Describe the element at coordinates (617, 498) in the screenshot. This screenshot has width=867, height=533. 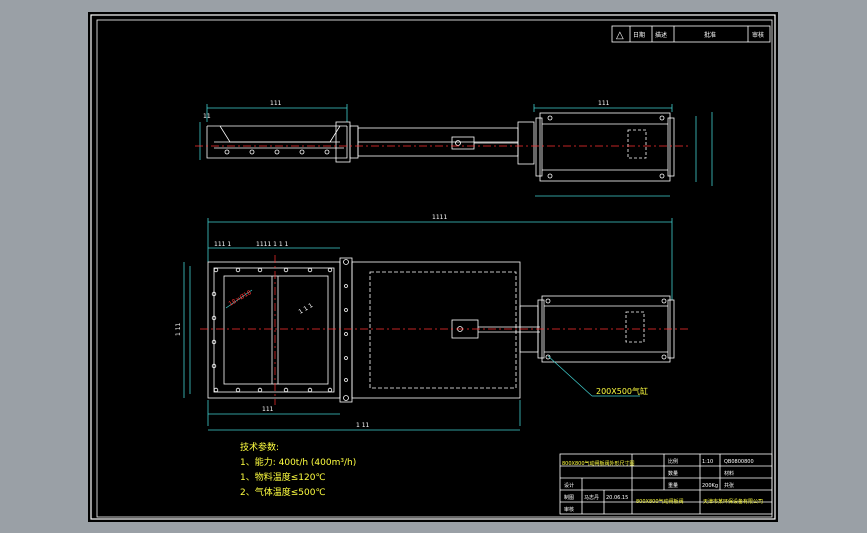
I see `title-drawn-date: 20.06.15` at that location.